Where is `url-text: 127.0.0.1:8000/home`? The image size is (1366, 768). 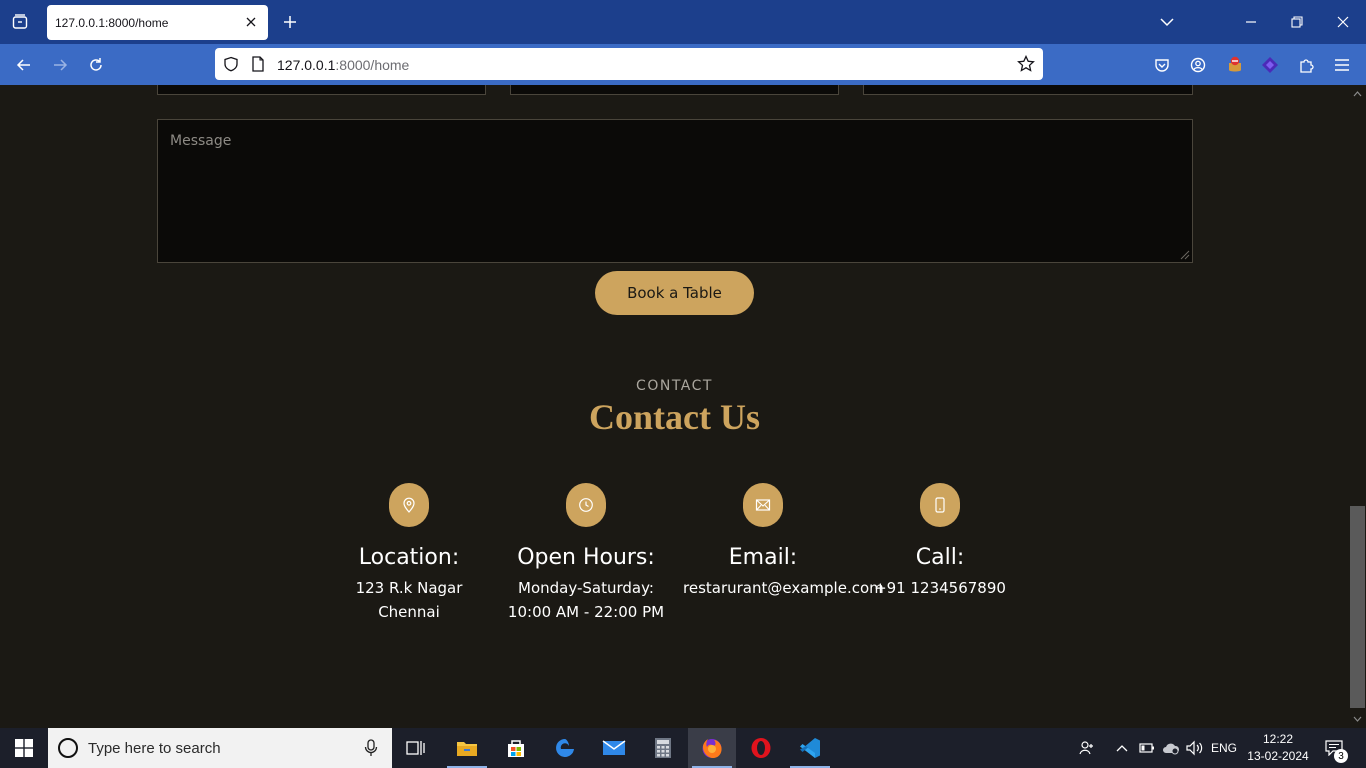
url-text: 127.0.0.1:8000/home is located at coordinates (343, 65).